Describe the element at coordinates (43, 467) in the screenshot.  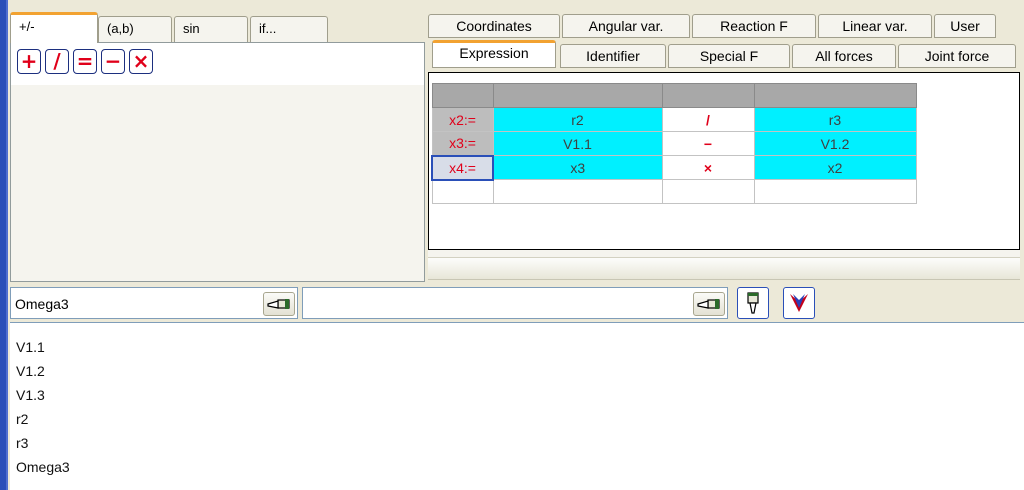
I see `list-item: Omega3` at that location.